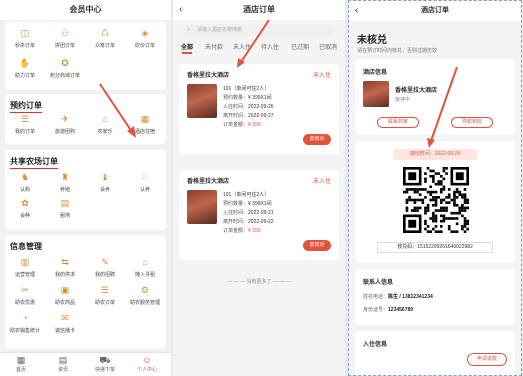  What do you see at coordinates (248, 116) in the screenshot?
I see `checkout-line: 离开时间：2022-09-27` at bounding box center [248, 116].